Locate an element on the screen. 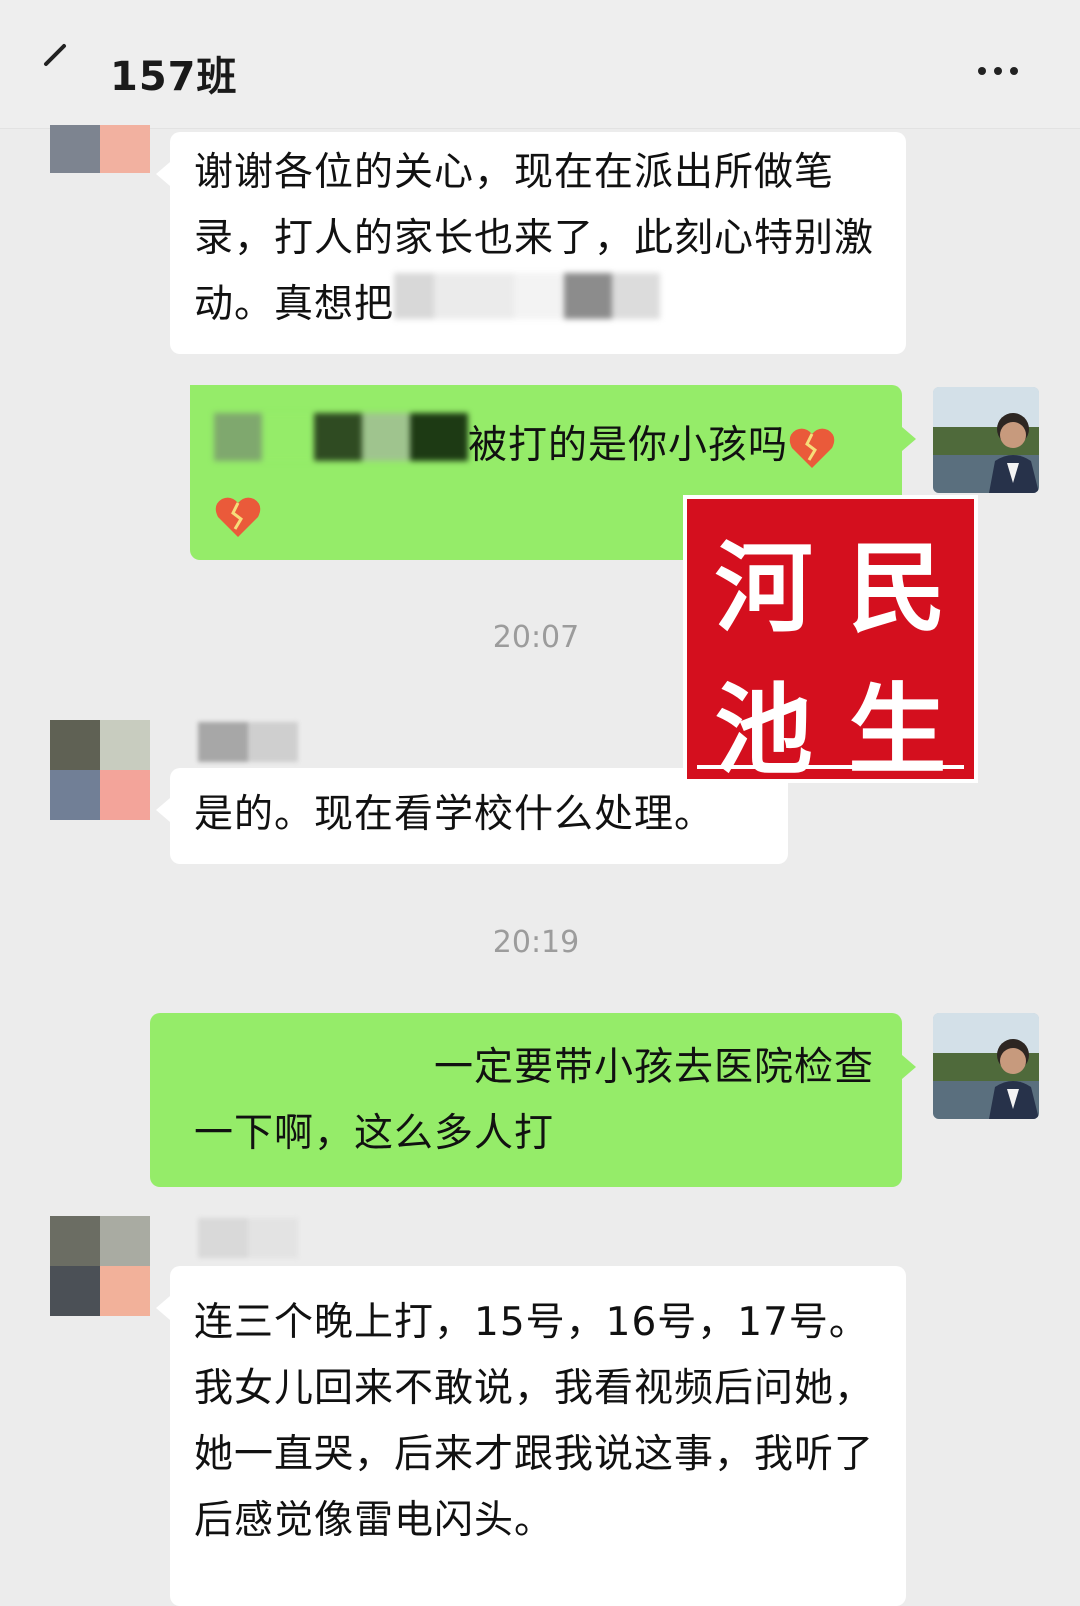 The height and width of the screenshot is (1606, 1080). message-text: 被打的是你小孩吗 is located at coordinates (628, 445).